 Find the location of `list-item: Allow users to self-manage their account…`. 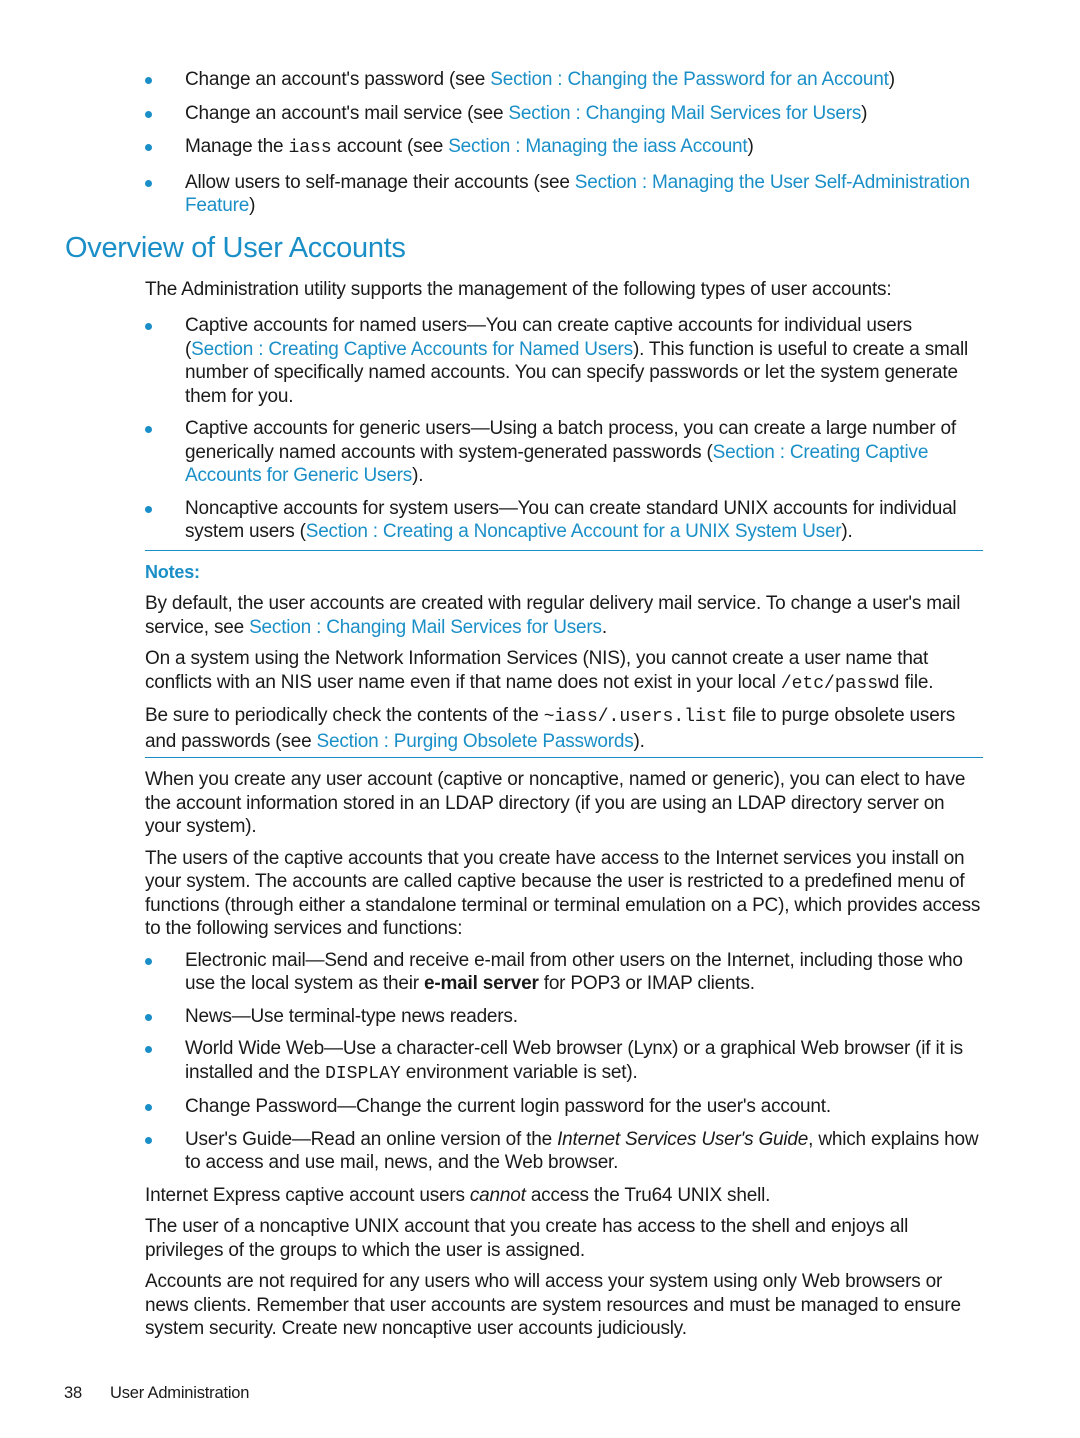

list-item: Allow users to self-manage their account… is located at coordinates (567, 194).